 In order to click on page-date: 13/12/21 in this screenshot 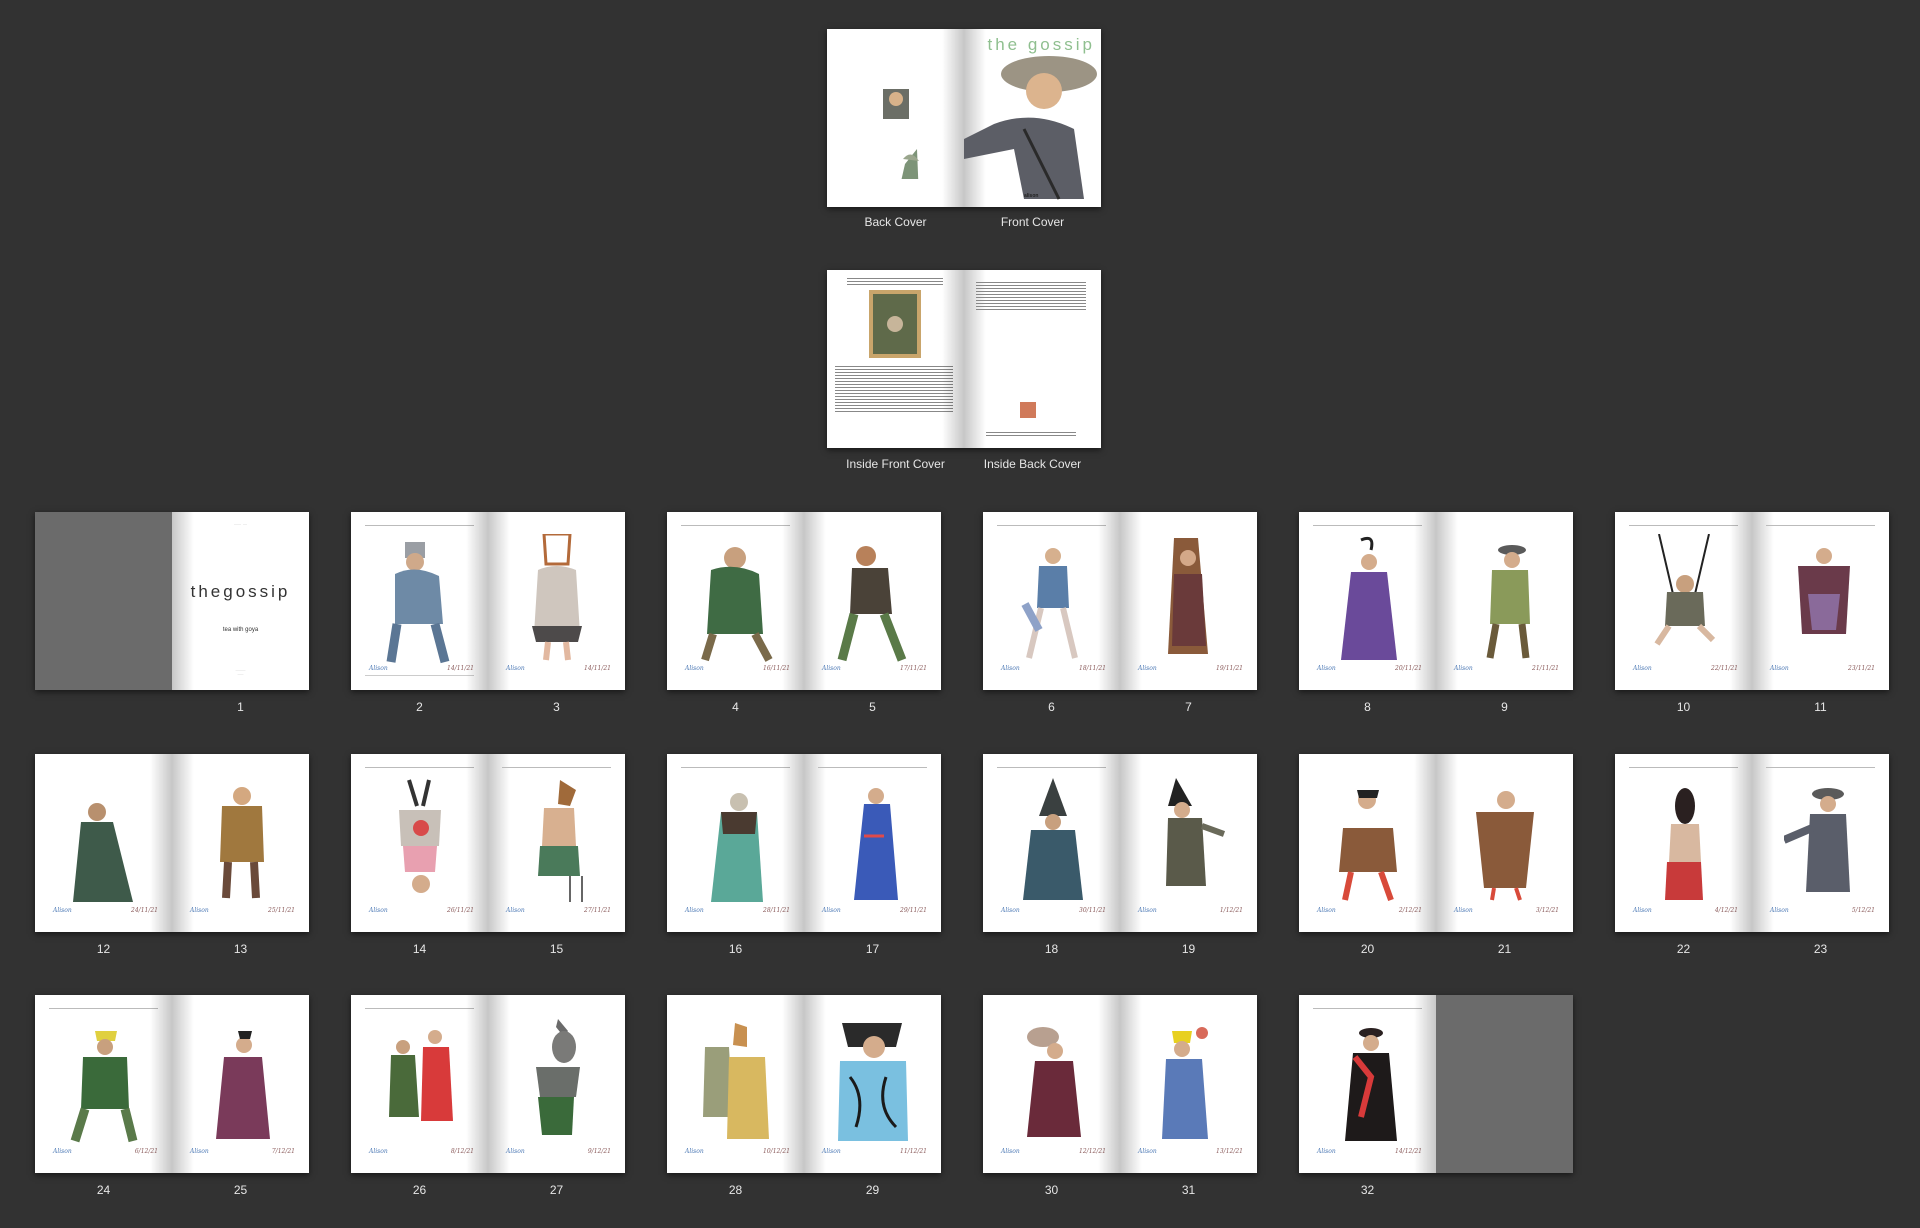, I will do `click(1229, 1151)`.